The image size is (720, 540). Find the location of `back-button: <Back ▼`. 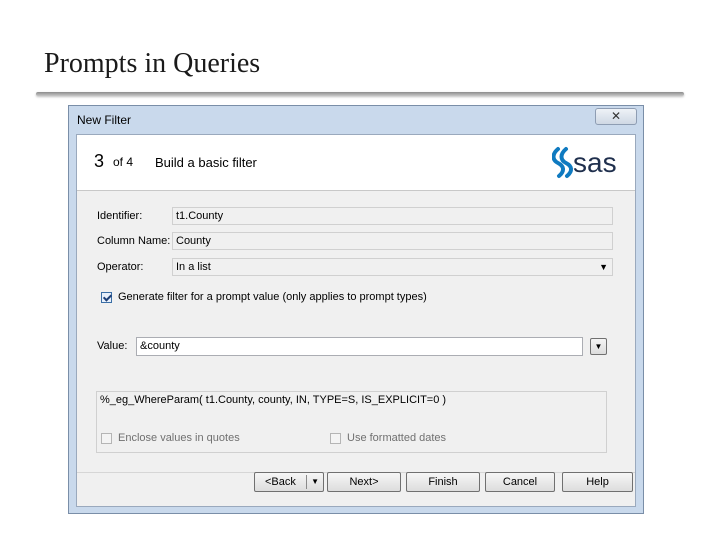

back-button: <Back ▼ is located at coordinates (289, 482).